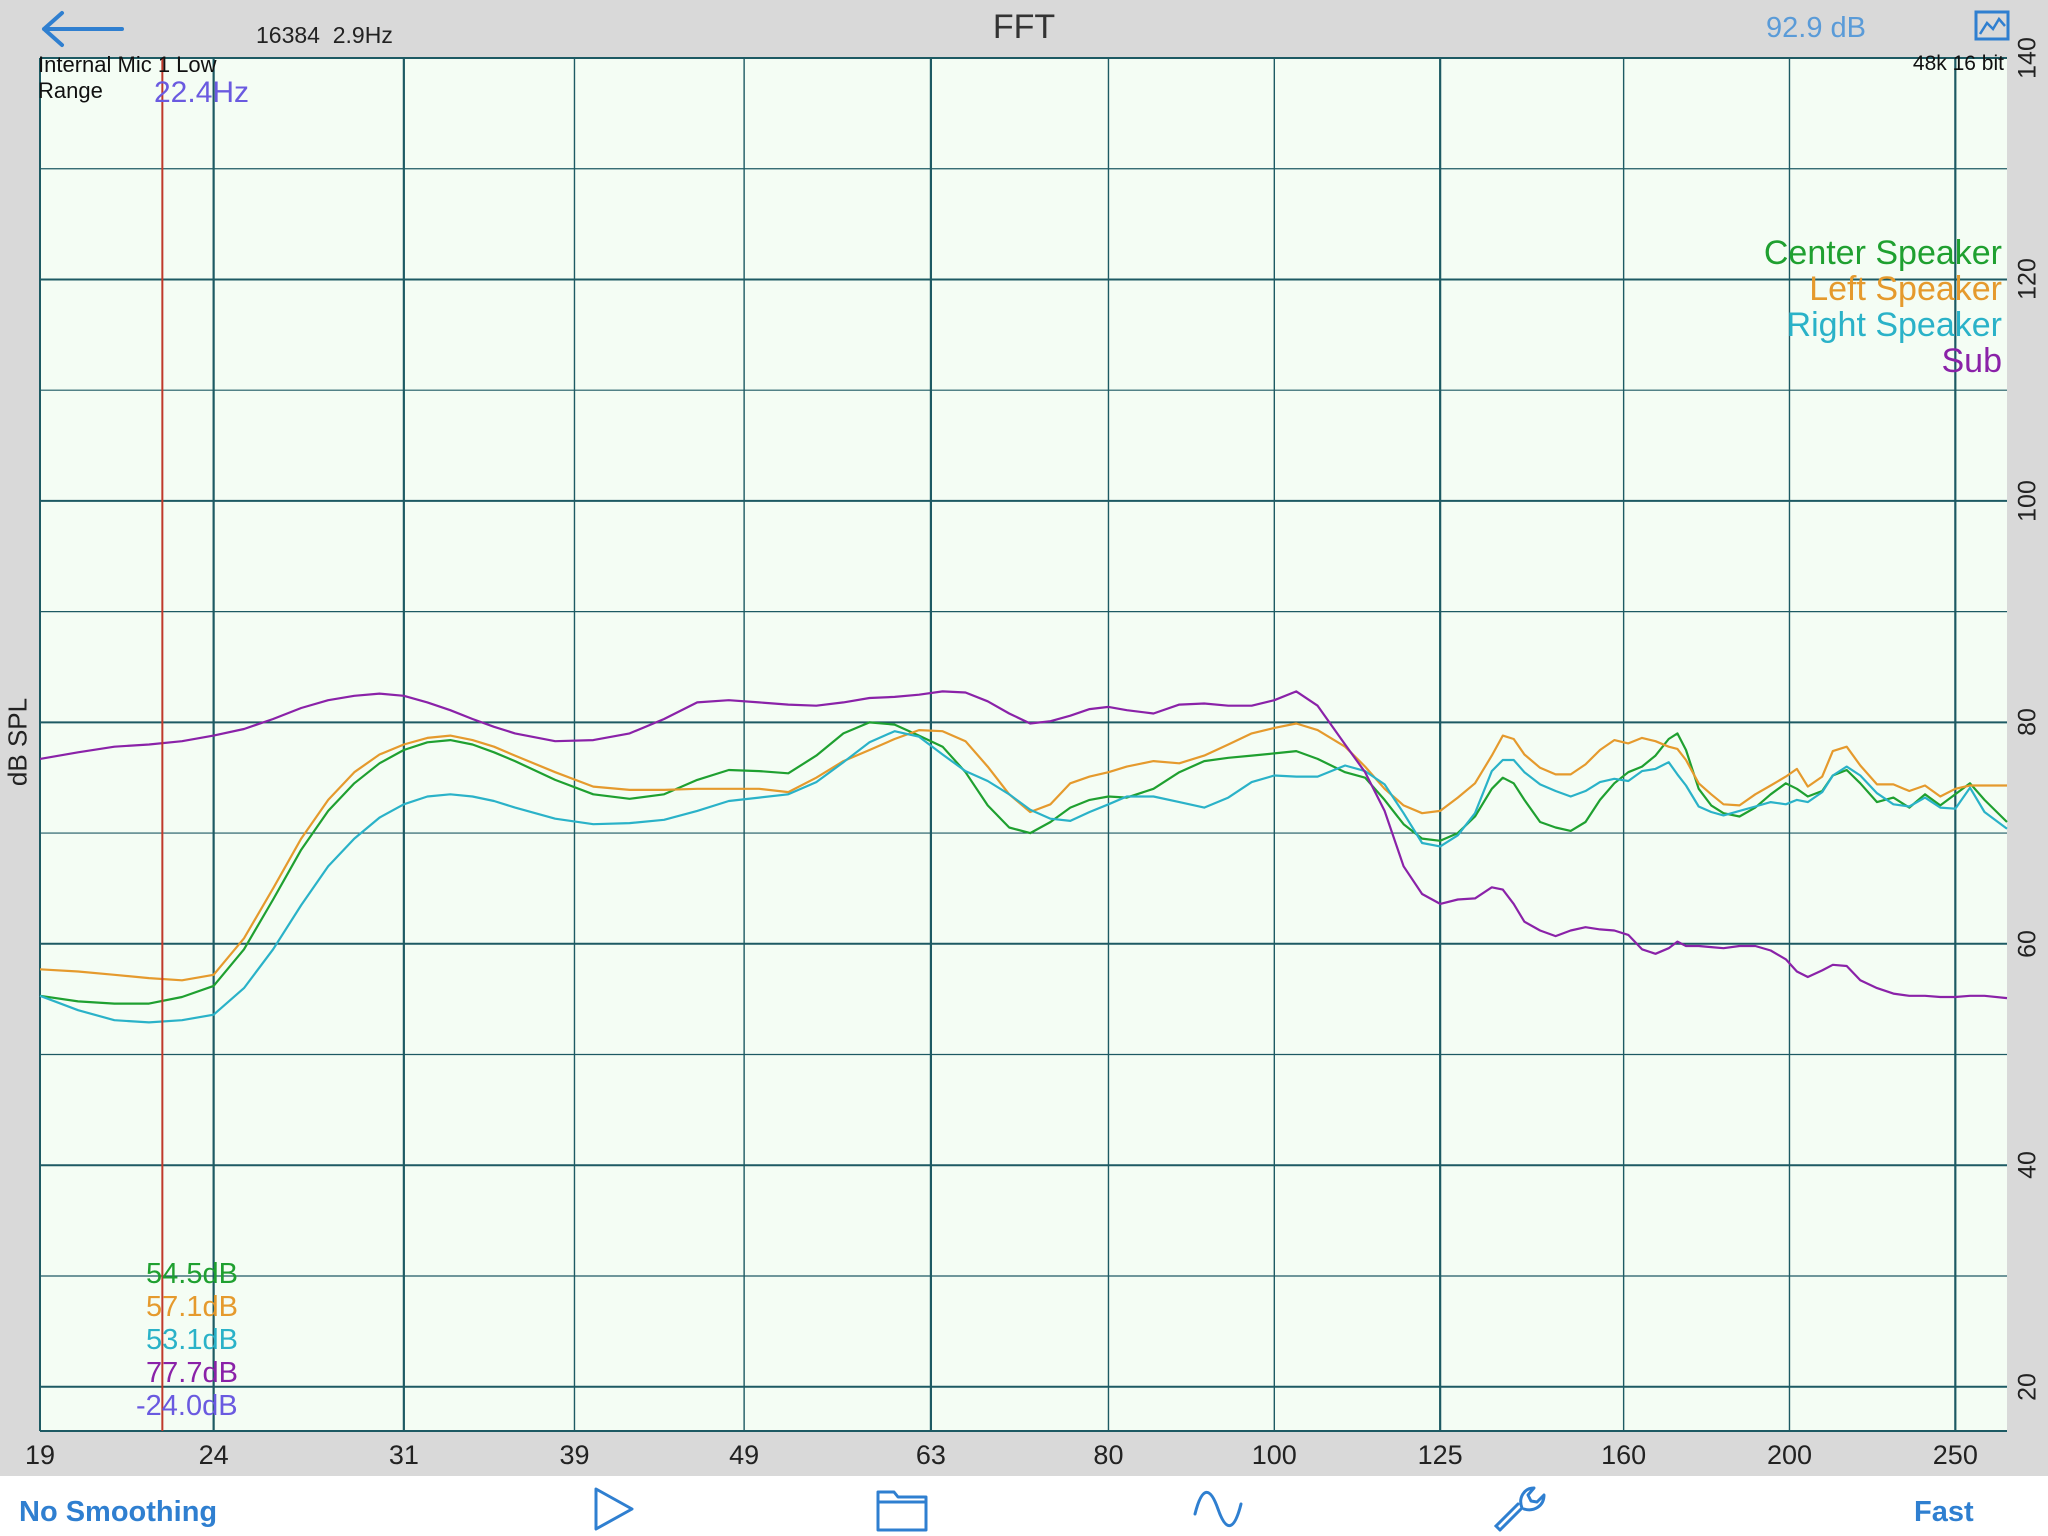 The width and height of the screenshot is (2048, 1536). I want to click on cursor-frequency: 22.4Hz, so click(202, 92).